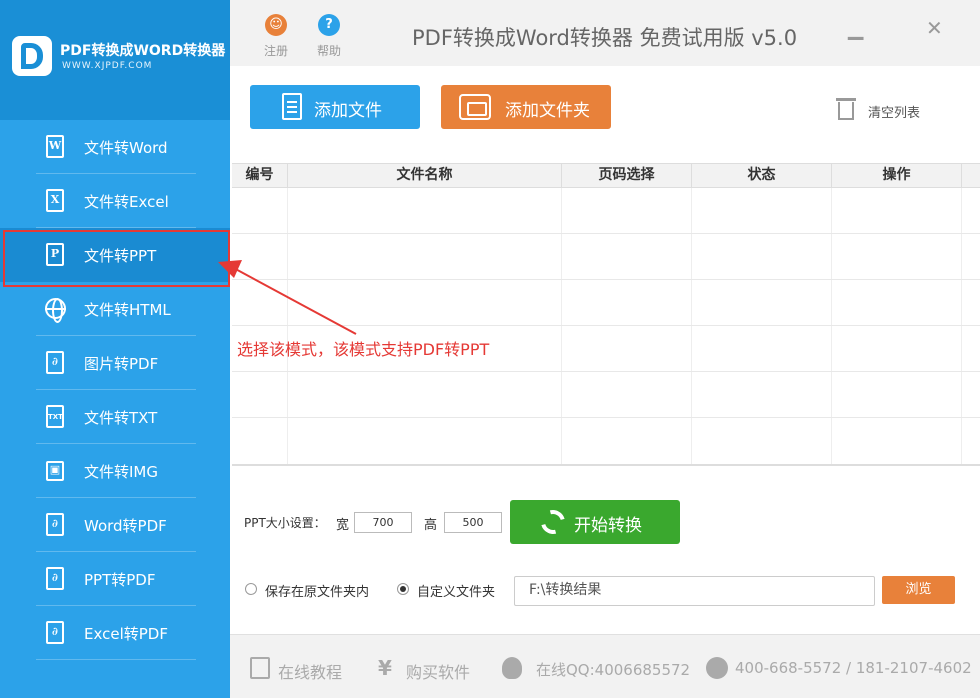 This screenshot has height=698, width=980. Describe the element at coordinates (317, 592) in the screenshot. I see `save-original-label: 保存在原文件夹内` at that location.